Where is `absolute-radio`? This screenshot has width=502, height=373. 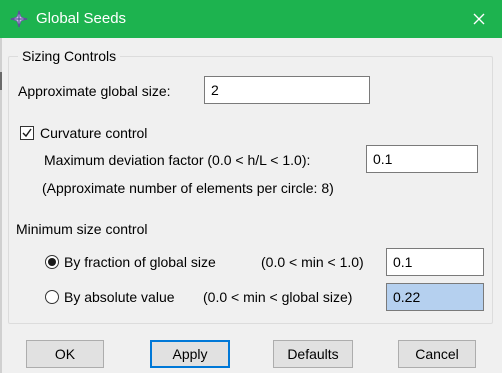 absolute-radio is located at coordinates (52, 297).